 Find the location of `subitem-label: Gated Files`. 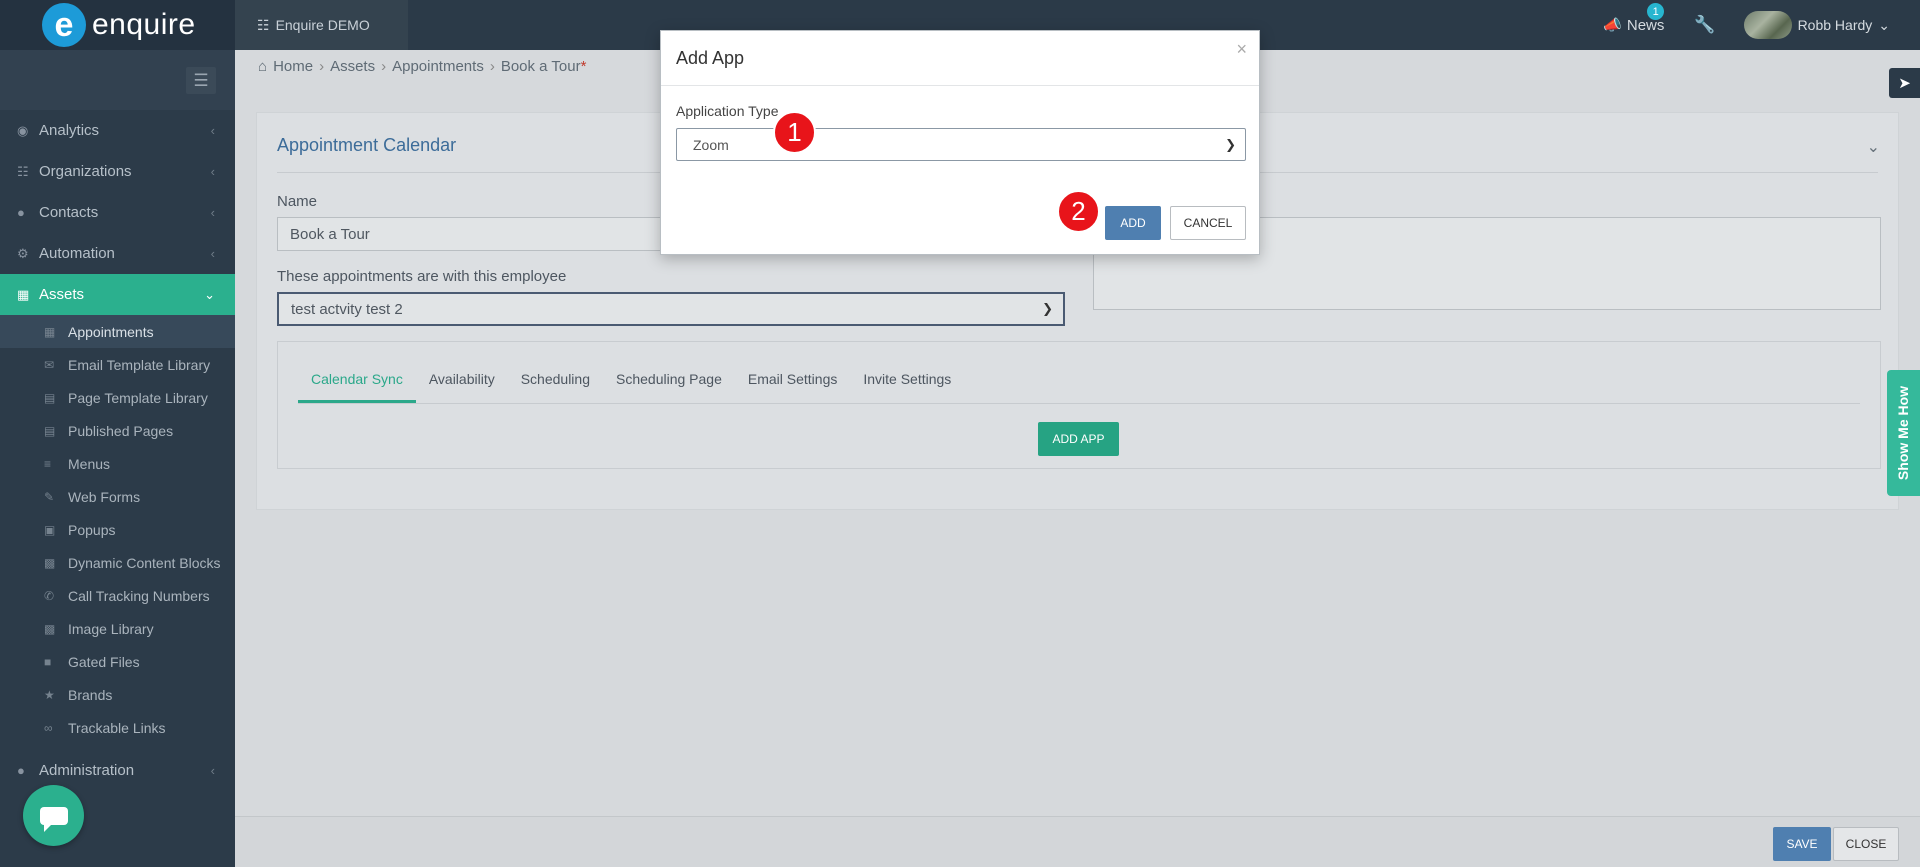

subitem-label: Gated Files is located at coordinates (104, 661).